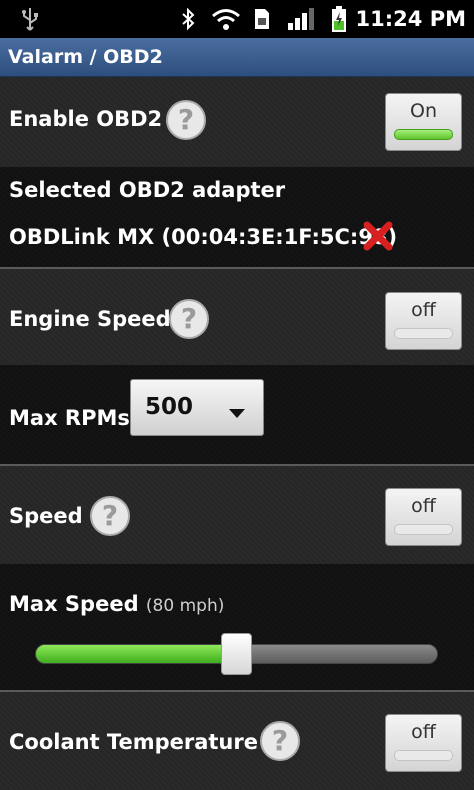 The image size is (474, 790). What do you see at coordinates (237, 413) in the screenshot?
I see `chevron-down-icon` at bounding box center [237, 413].